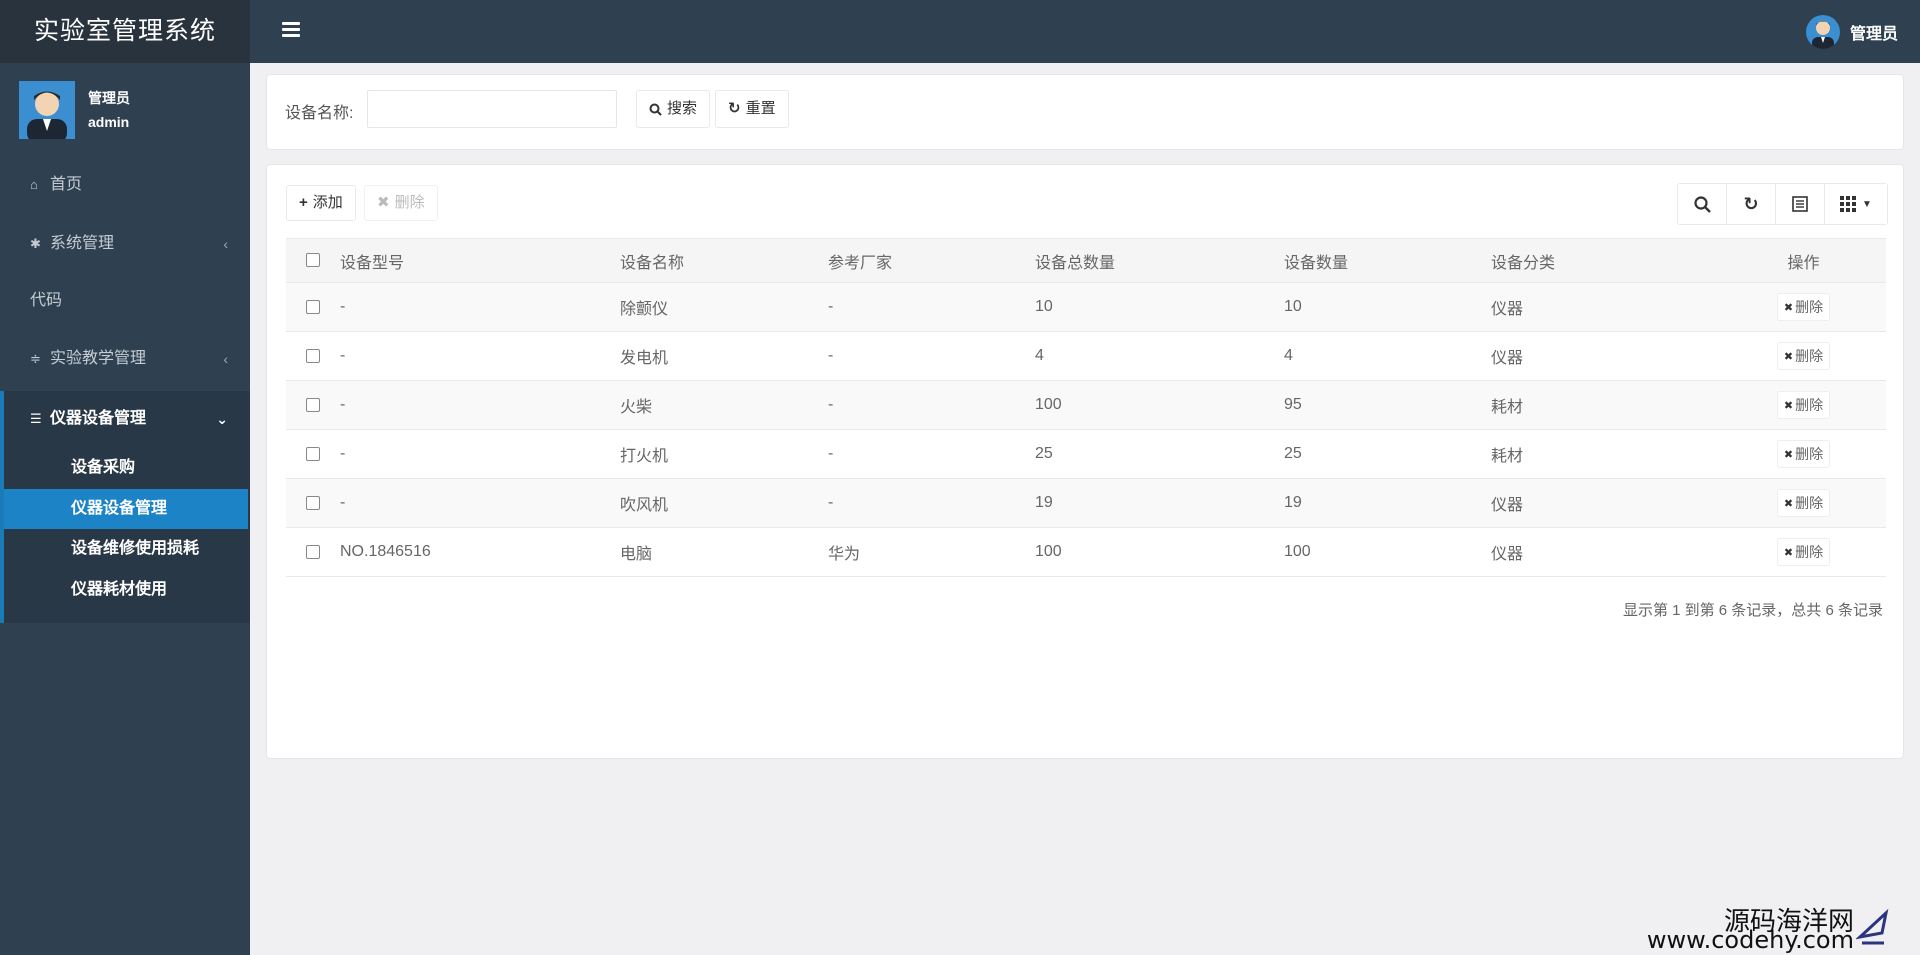 This screenshot has width=1920, height=955. What do you see at coordinates (303, 202) in the screenshot?
I see `plus-icon: +` at bounding box center [303, 202].